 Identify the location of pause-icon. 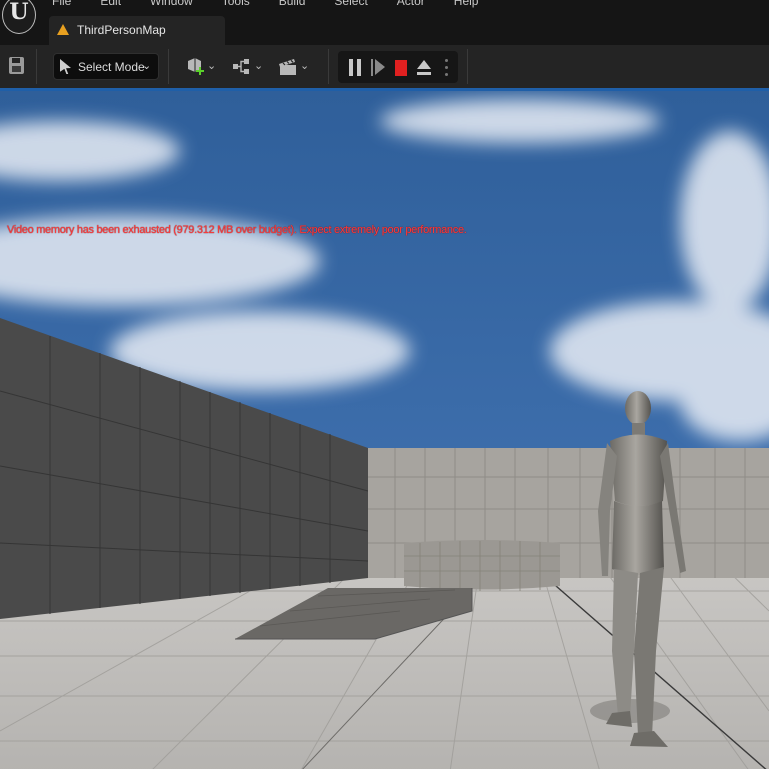
(355, 67).